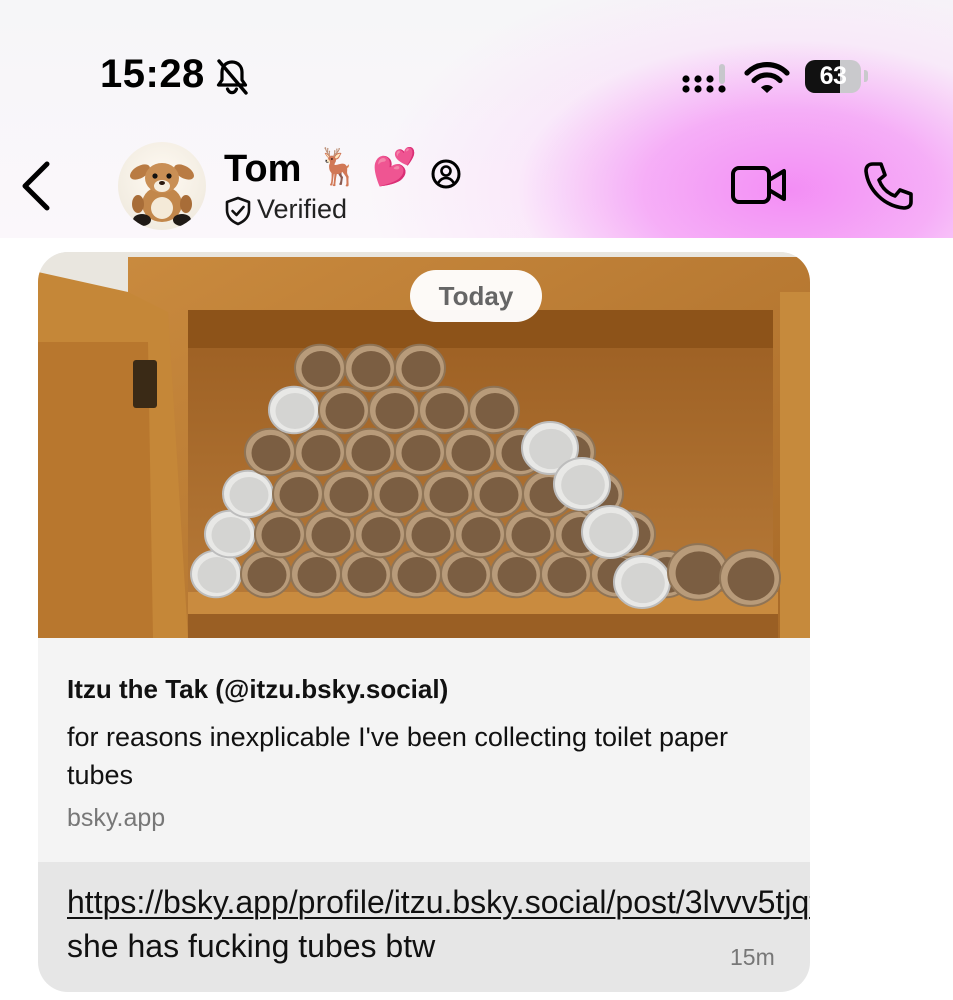 Image resolution: width=953 pixels, height=1000 pixels. I want to click on back-button, so click(36, 186).